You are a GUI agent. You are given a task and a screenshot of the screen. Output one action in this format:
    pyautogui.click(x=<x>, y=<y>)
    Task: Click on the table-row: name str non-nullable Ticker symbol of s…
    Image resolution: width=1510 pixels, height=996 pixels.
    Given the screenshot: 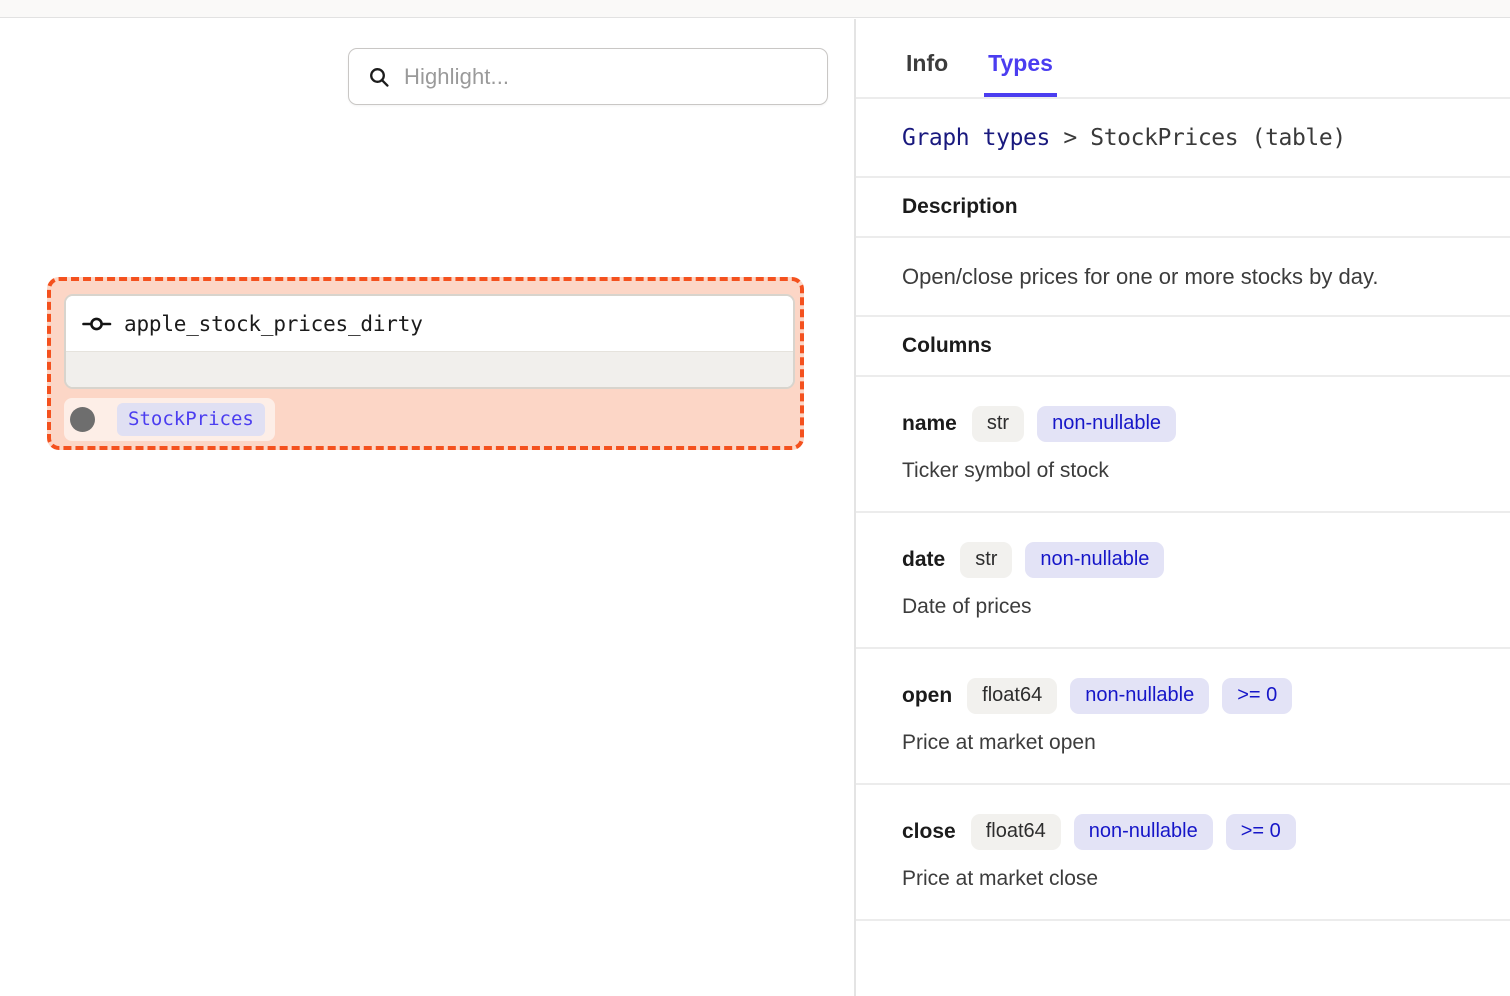 What is the action you would take?
    pyautogui.click(x=1183, y=445)
    